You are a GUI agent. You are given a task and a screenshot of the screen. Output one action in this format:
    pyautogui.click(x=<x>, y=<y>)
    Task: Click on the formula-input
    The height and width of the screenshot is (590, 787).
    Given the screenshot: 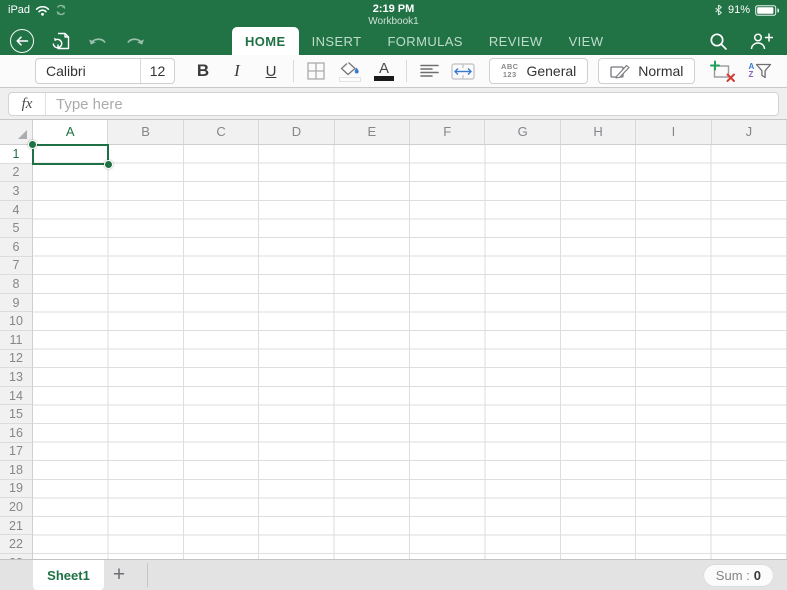 What is the action you would take?
    pyautogui.click(x=412, y=104)
    